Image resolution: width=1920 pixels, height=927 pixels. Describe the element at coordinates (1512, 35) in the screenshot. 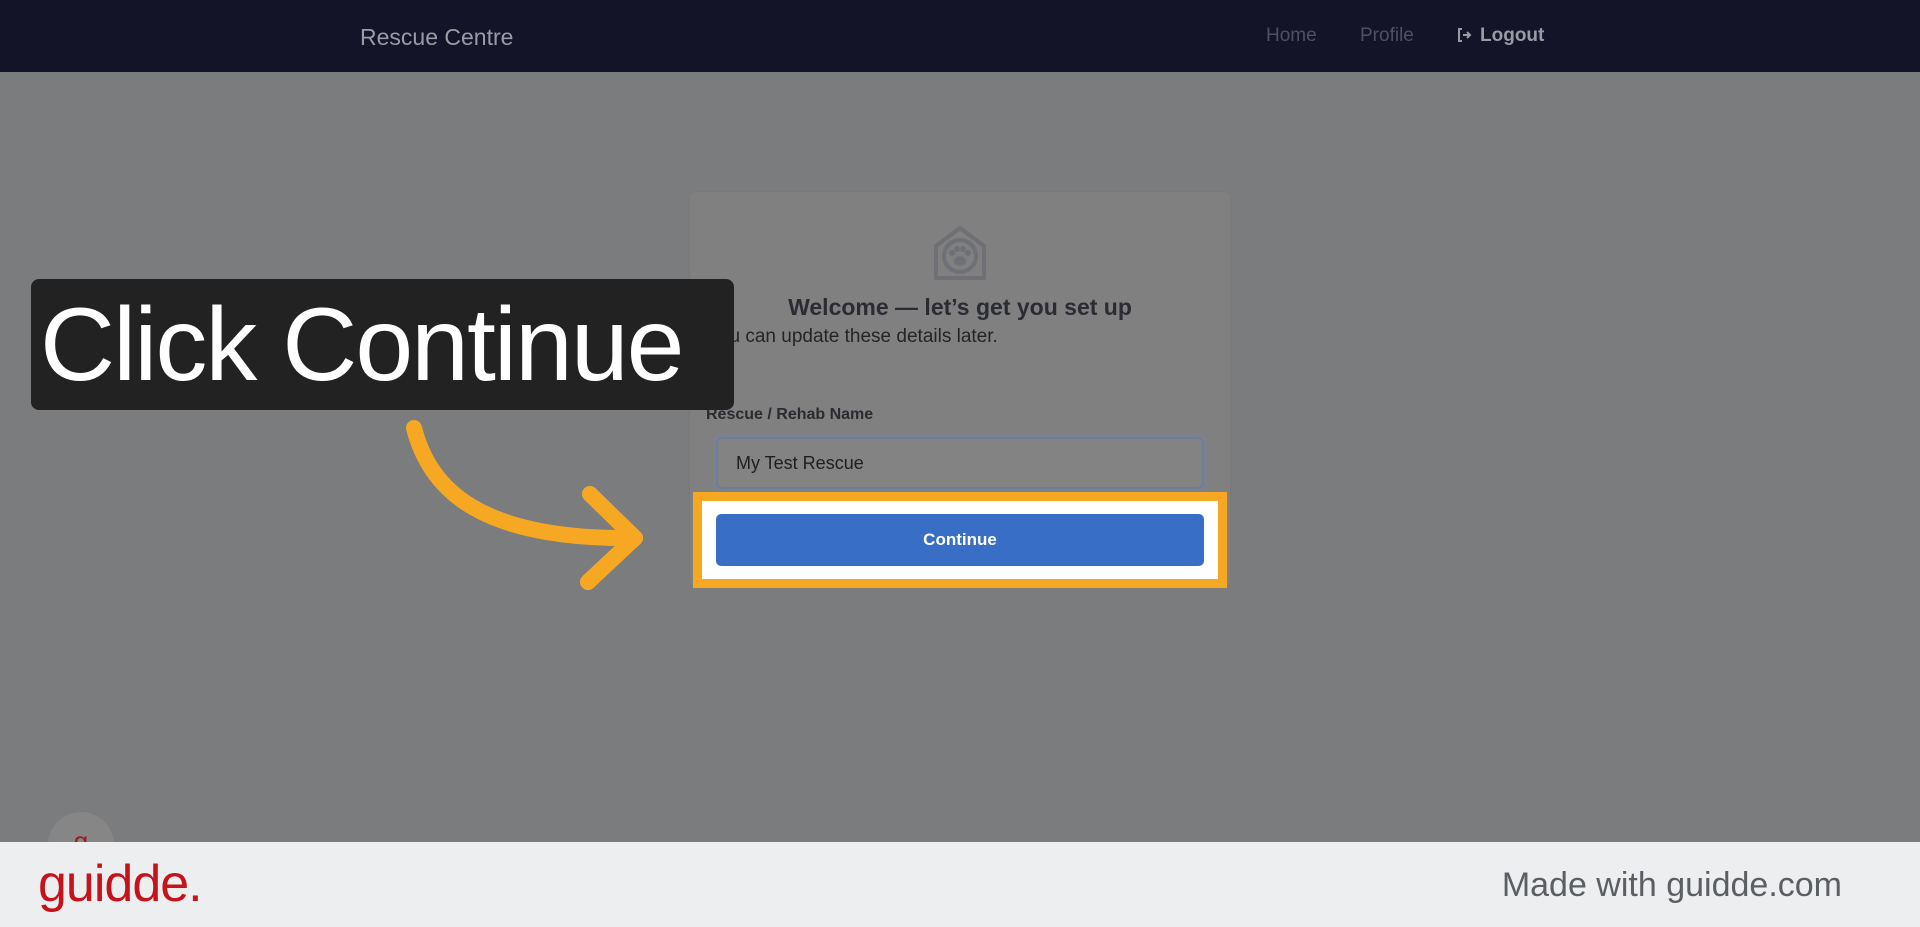

I see `logout-label: Logout` at that location.